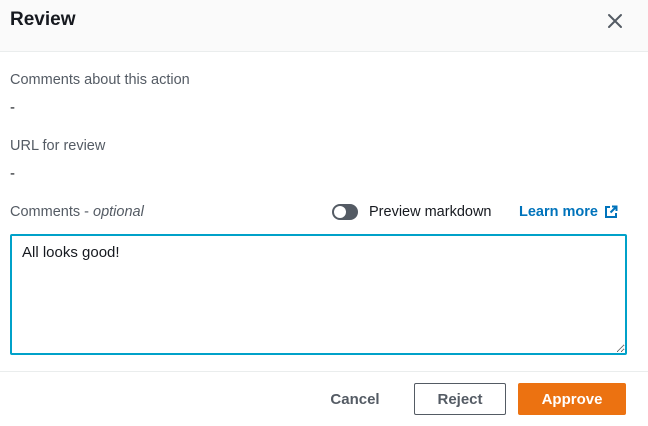 The height and width of the screenshot is (426, 648). I want to click on preview-markdown-label: Preview markdown, so click(430, 212).